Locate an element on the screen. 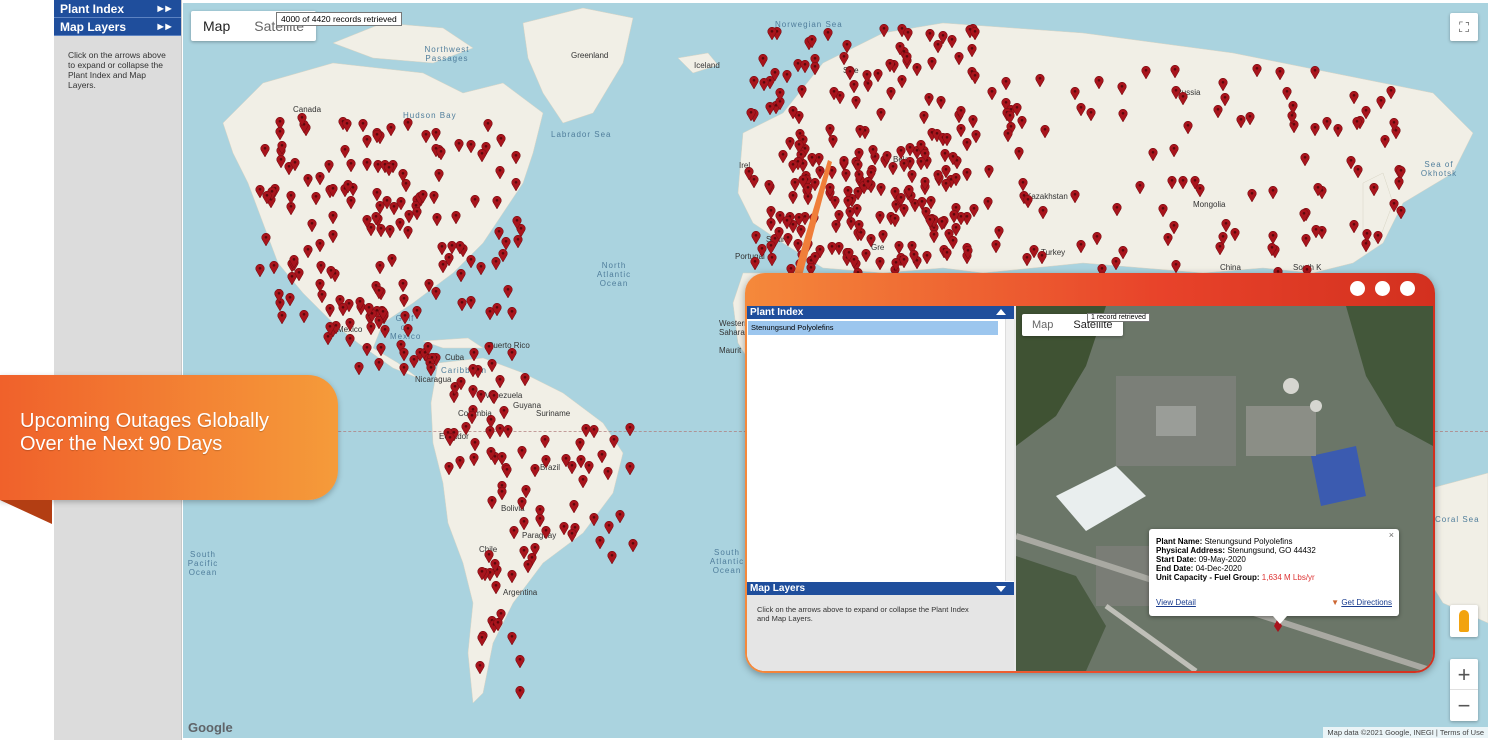 This screenshot has height=740, width=1491. expand-down-icon is located at coordinates (1001, 589).